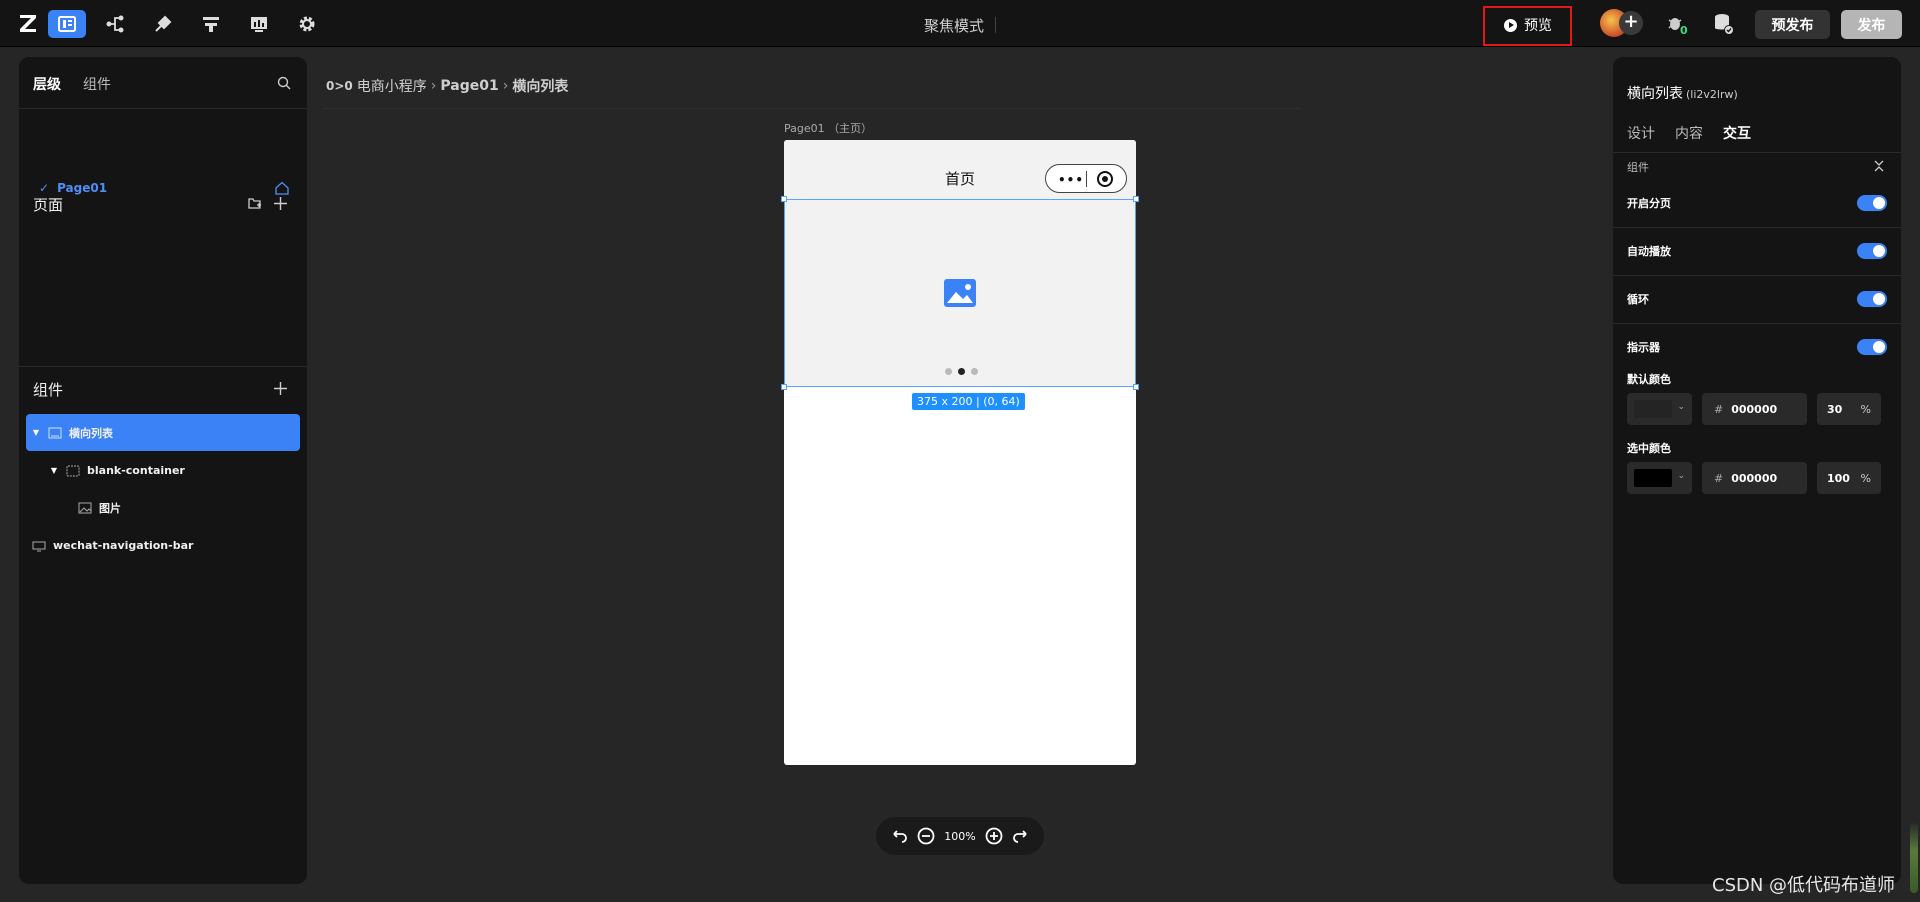  What do you see at coordinates (1682, 93) in the screenshot?
I see `component-title: 横向列表 (li2v2lrw)` at bounding box center [1682, 93].